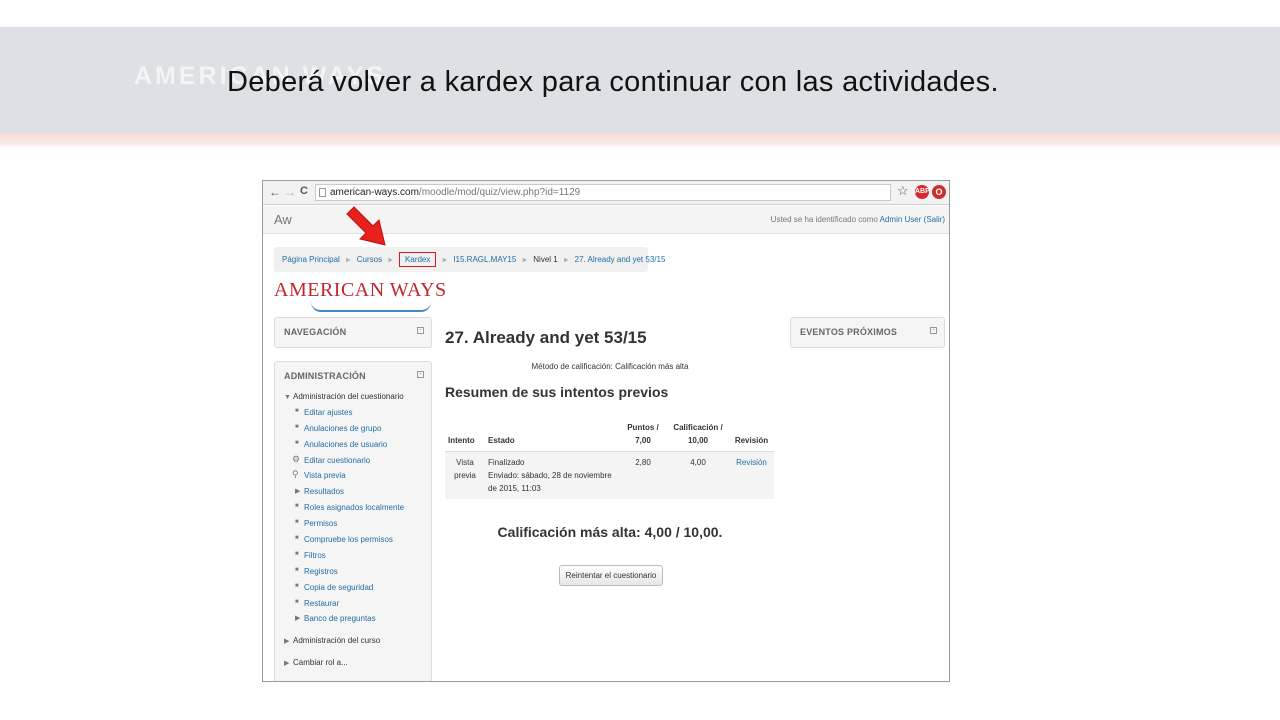 The image size is (1280, 720). I want to click on admin-item-results: ▶ Resultados, so click(358, 495).